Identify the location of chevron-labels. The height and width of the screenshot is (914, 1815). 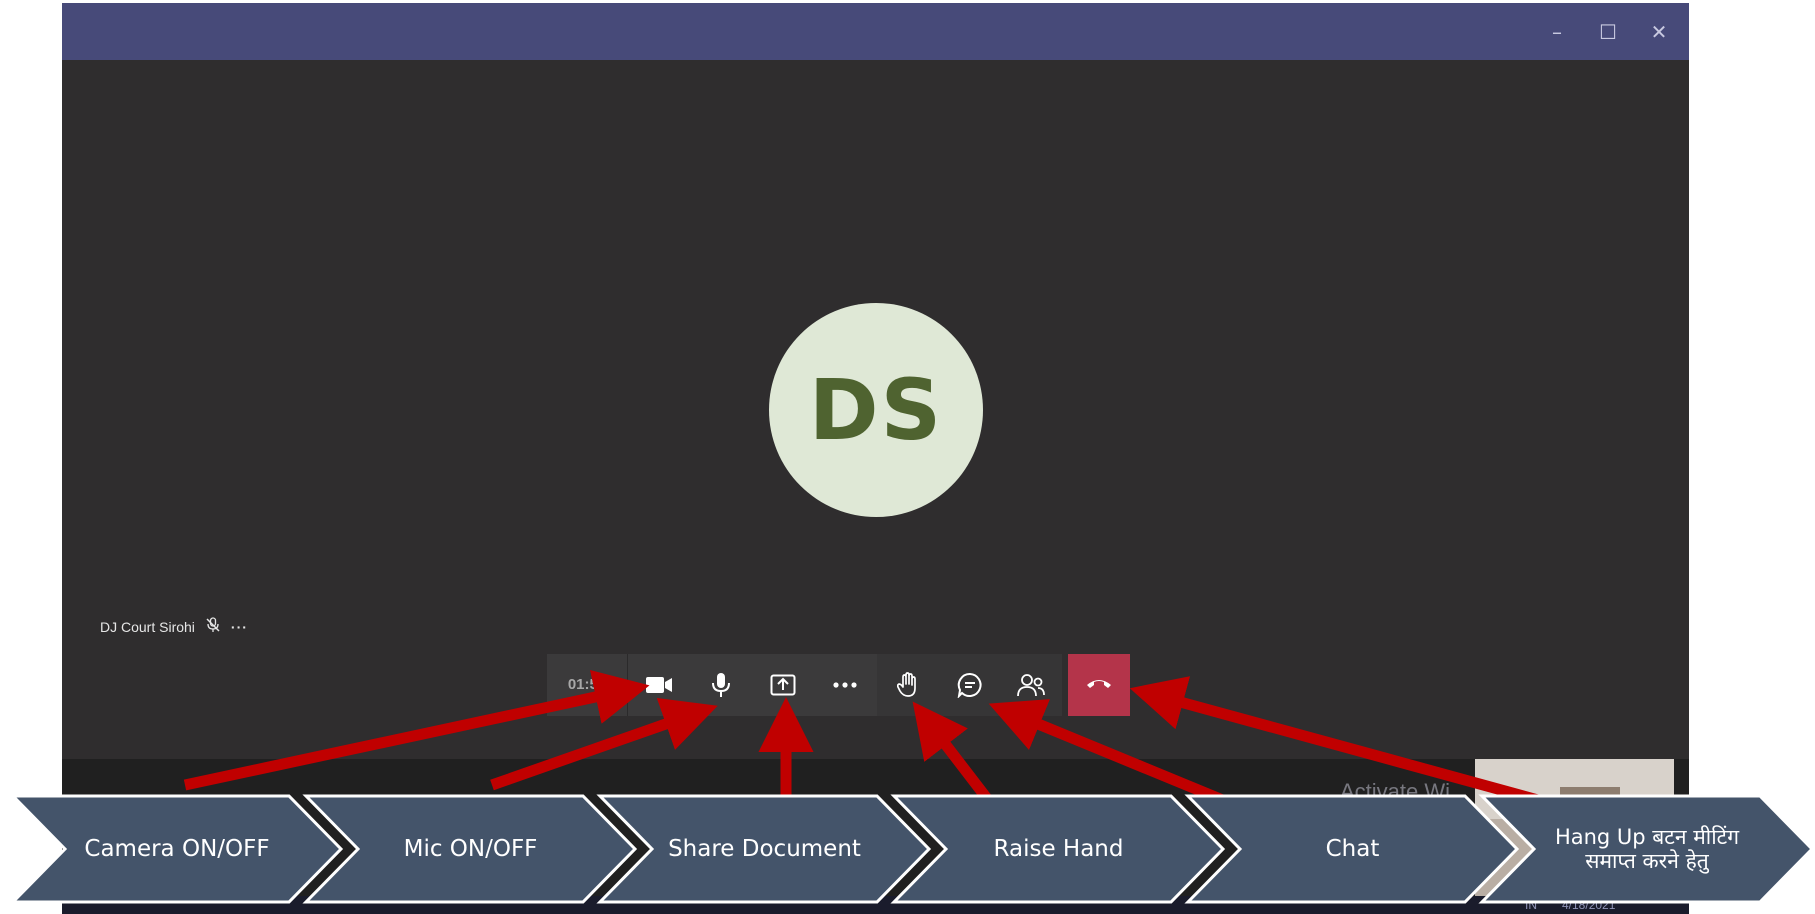
(912, 849).